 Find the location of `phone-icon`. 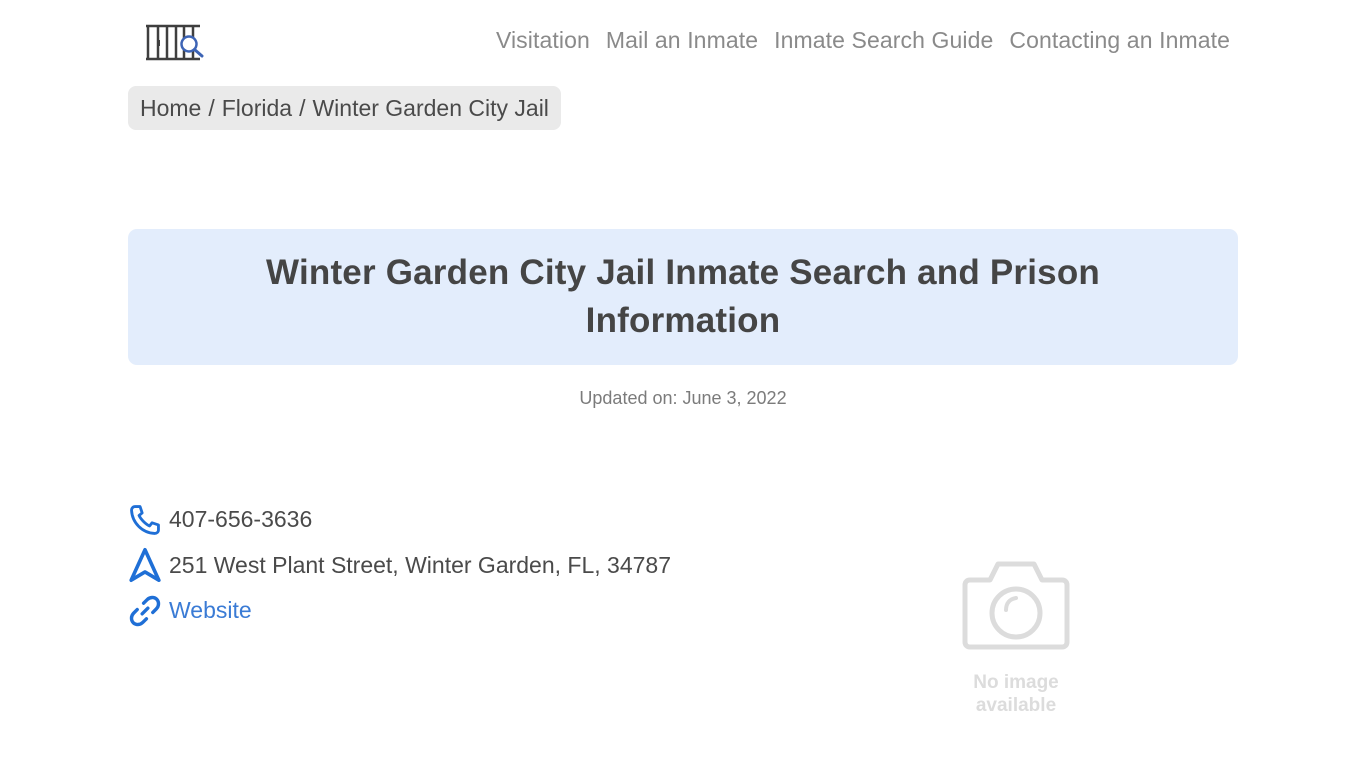

phone-icon is located at coordinates (145, 520).